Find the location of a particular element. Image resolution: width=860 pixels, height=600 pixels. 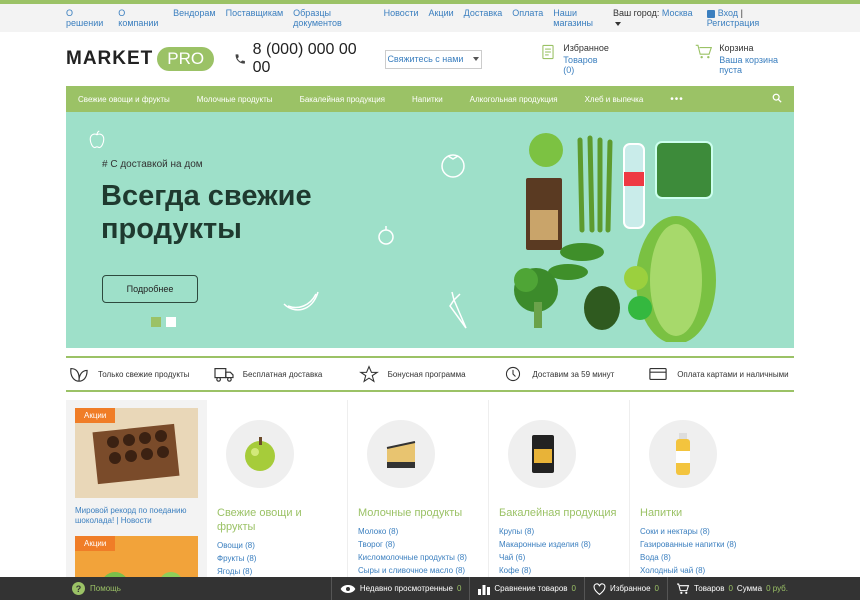

category-link: Фрукты (8) is located at coordinates (277, 558).